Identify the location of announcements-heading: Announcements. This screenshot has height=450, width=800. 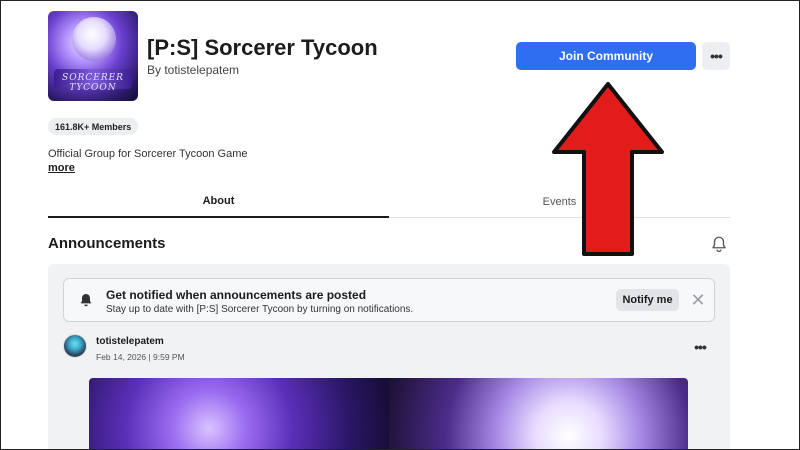
(107, 243).